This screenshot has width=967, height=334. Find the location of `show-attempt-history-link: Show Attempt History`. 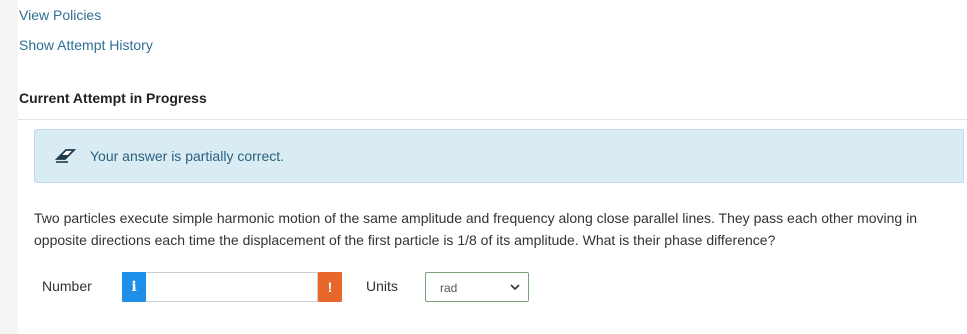

show-attempt-history-link: Show Attempt History is located at coordinates (86, 45).